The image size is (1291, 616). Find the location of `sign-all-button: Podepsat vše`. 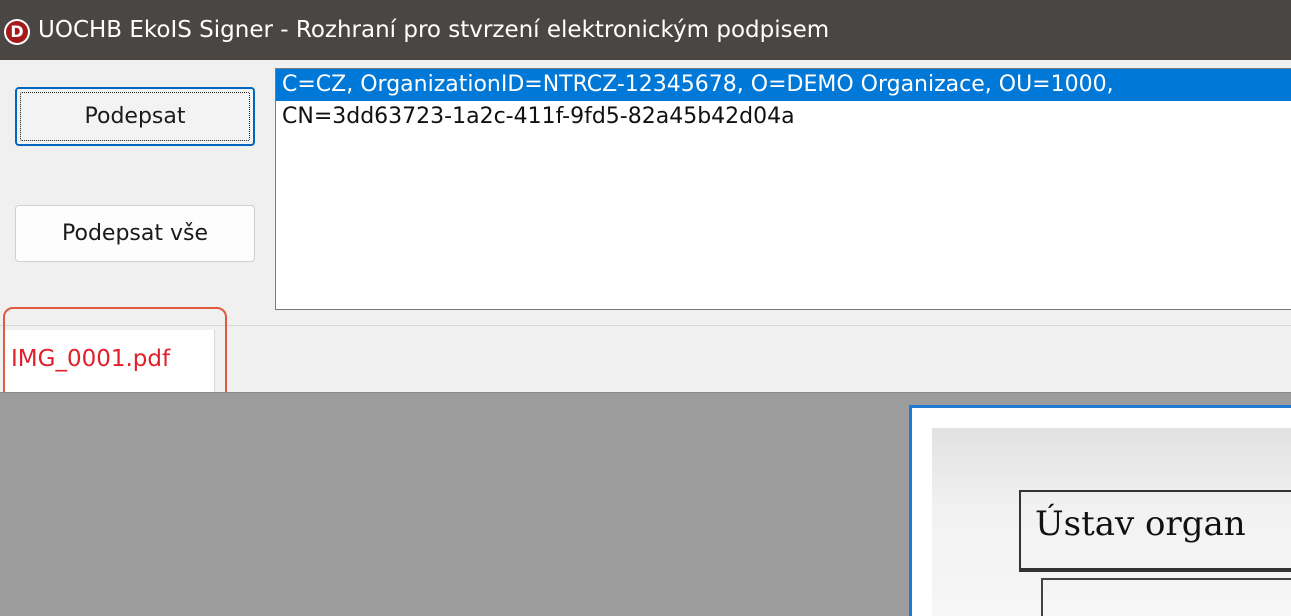

sign-all-button: Podepsat vše is located at coordinates (135, 233).